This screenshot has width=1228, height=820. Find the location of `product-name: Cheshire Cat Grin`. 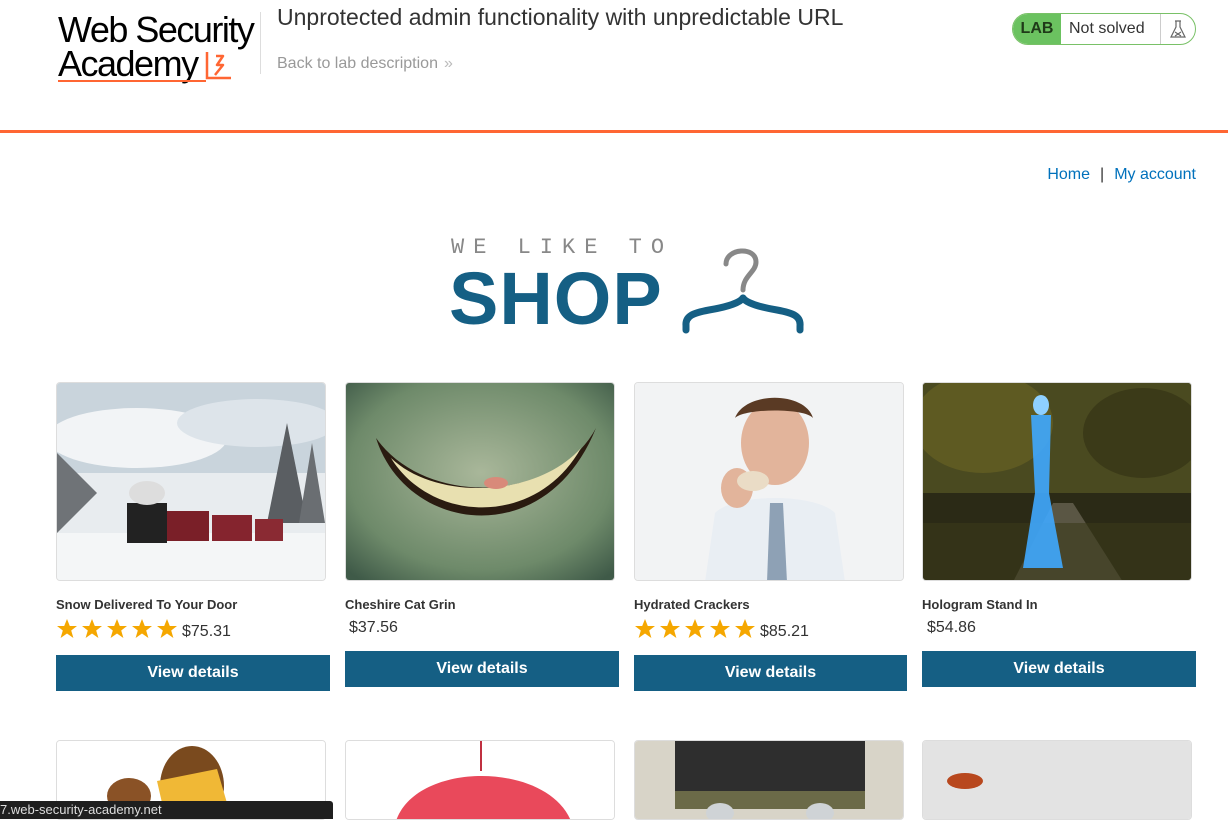

product-name: Cheshire Cat Grin is located at coordinates (400, 604).